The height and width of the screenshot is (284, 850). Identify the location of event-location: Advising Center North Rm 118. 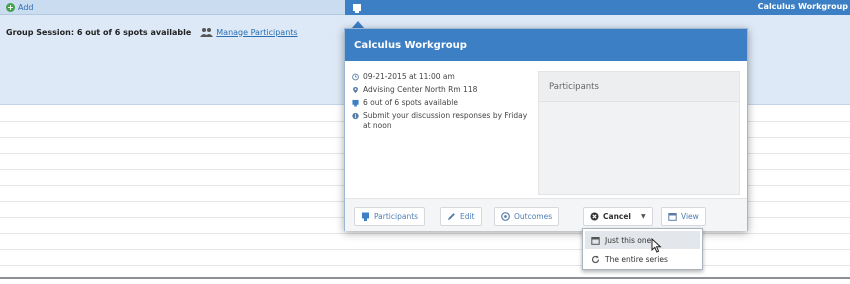
(420, 89).